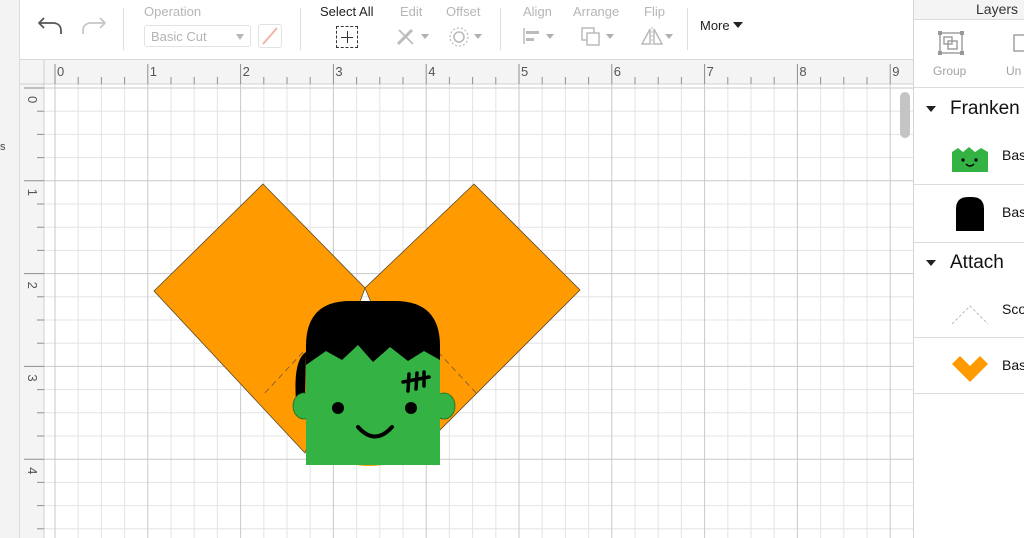 The image size is (1024, 538). I want to click on frankenstein-face, so click(374, 383).